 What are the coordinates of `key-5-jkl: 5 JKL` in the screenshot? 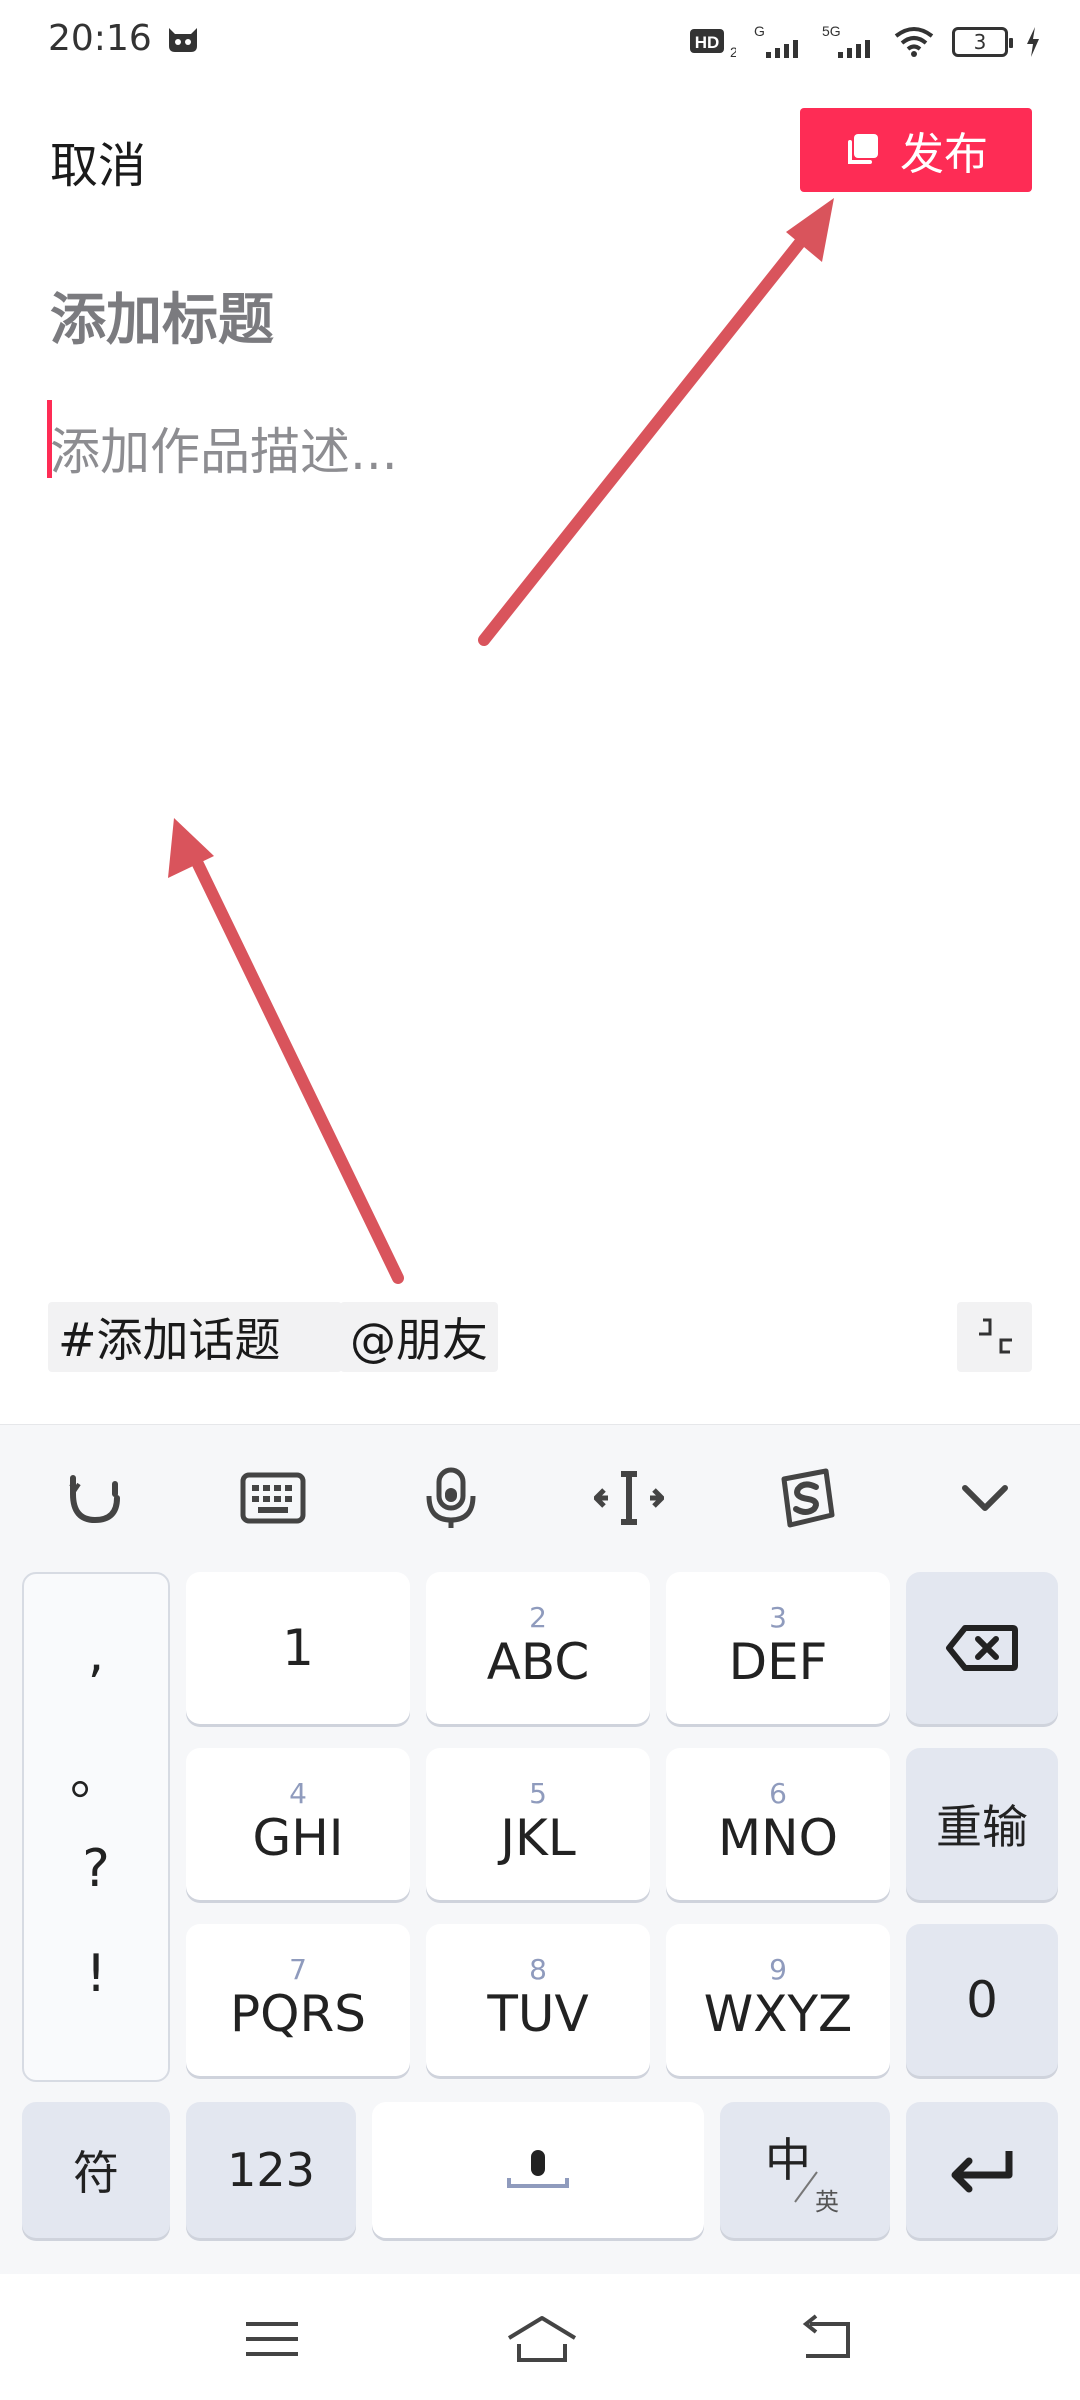 It's located at (538, 1824).